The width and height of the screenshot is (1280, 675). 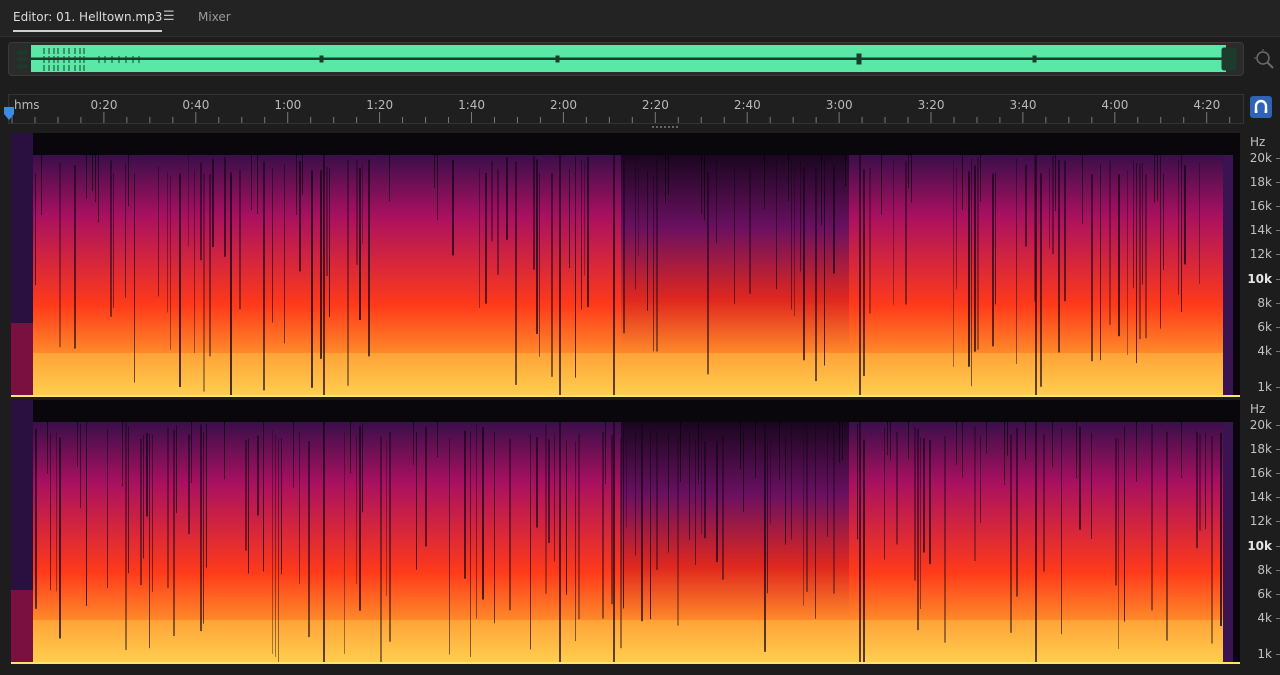 What do you see at coordinates (214, 17) in the screenshot?
I see `tab-mixer: Mixer` at bounding box center [214, 17].